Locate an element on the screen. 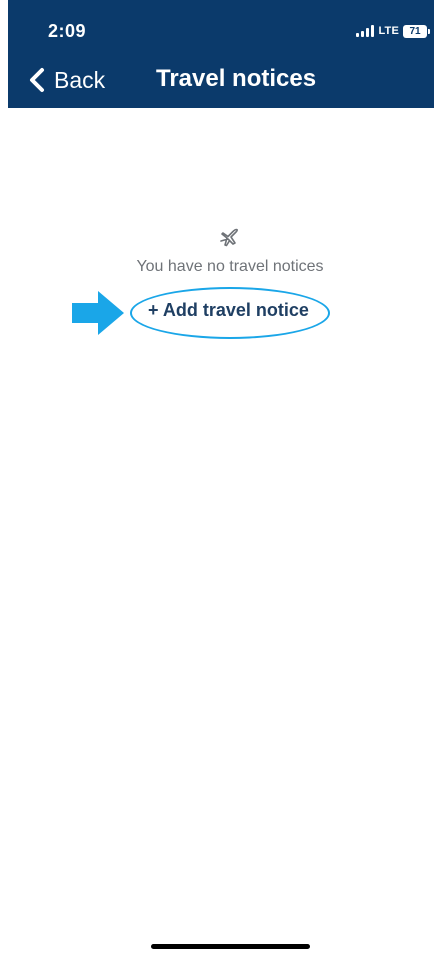 This screenshot has width=442, height=980. battery-icon: 71 is located at coordinates (416, 31).